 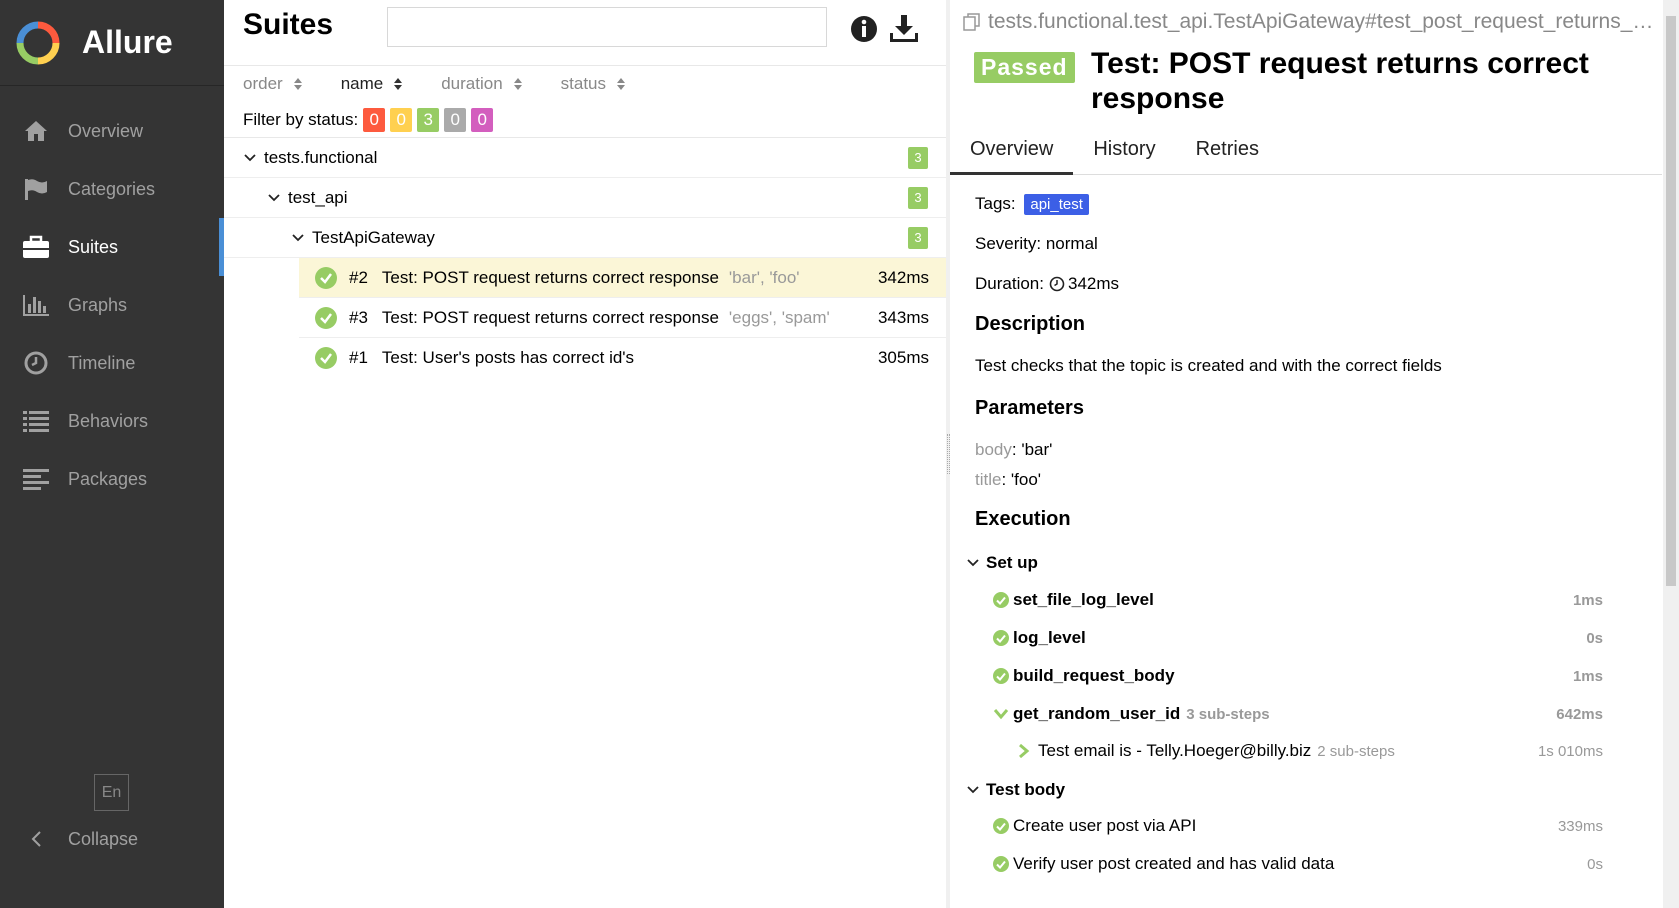 I want to click on sidebar-item-timeline: Timeline, so click(x=112, y=363).